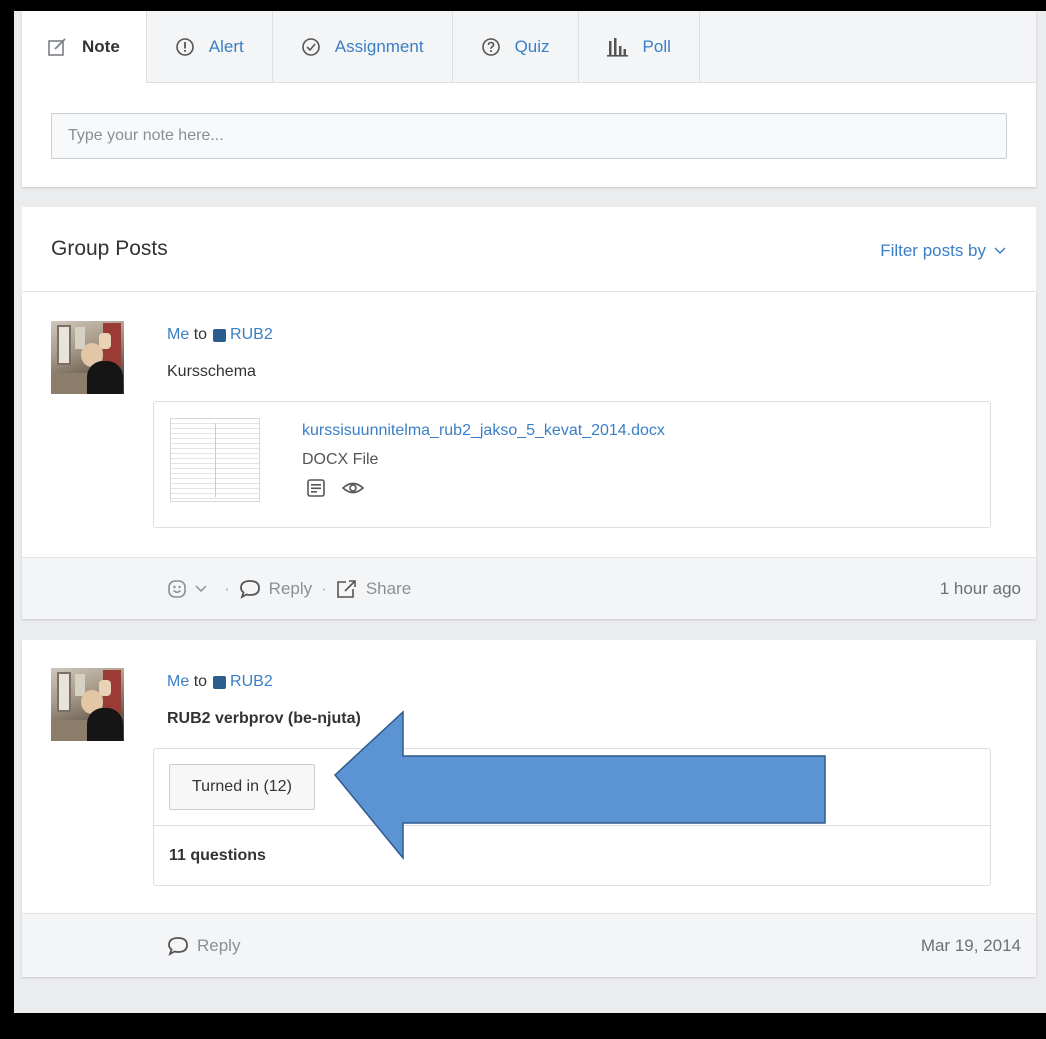 The height and width of the screenshot is (1039, 1046). What do you see at coordinates (101, 46) in the screenshot?
I see `tab-note-label: Note` at bounding box center [101, 46].